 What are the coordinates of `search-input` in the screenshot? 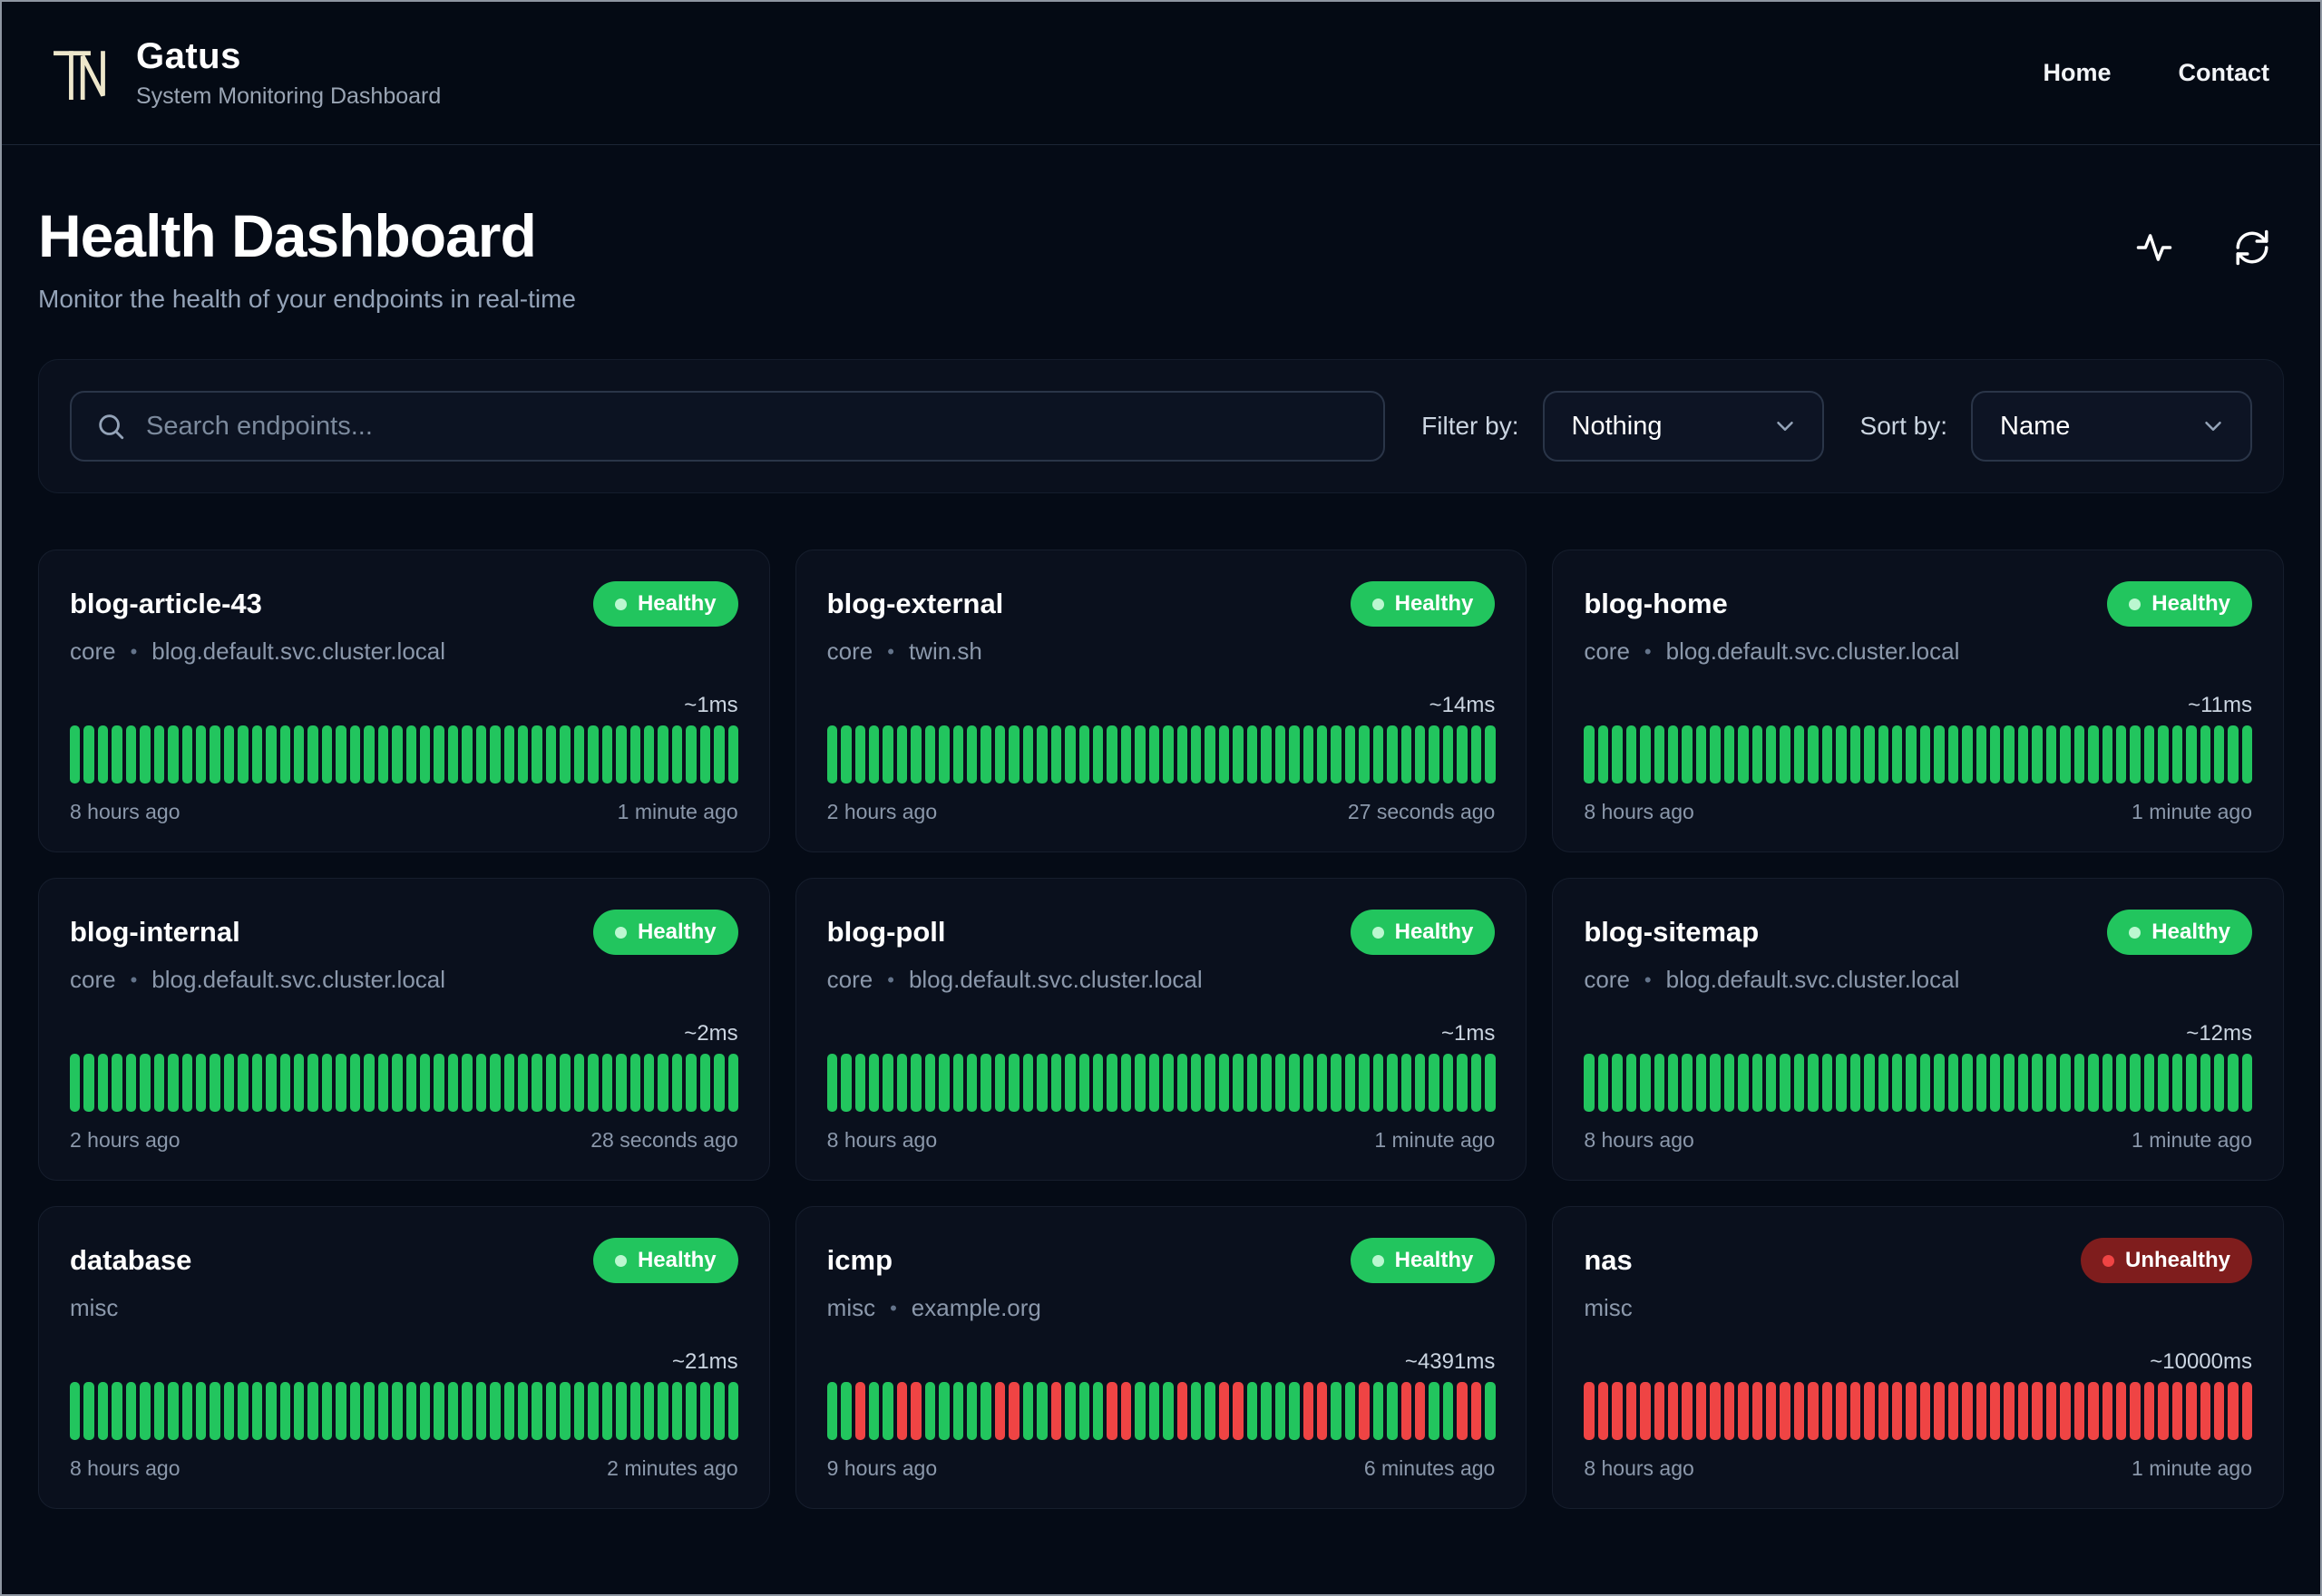 It's located at (728, 426).